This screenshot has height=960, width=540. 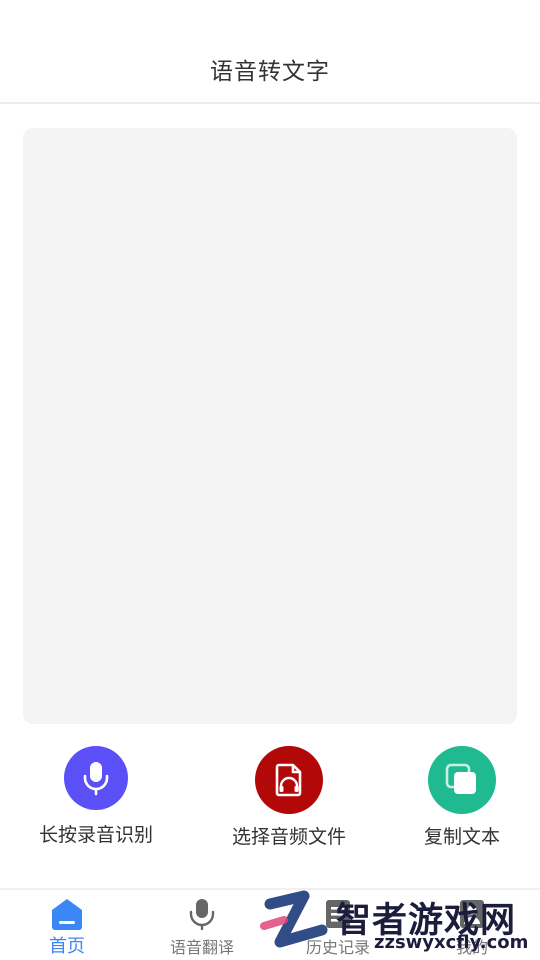 I want to click on record-button-circle, so click(x=96, y=778).